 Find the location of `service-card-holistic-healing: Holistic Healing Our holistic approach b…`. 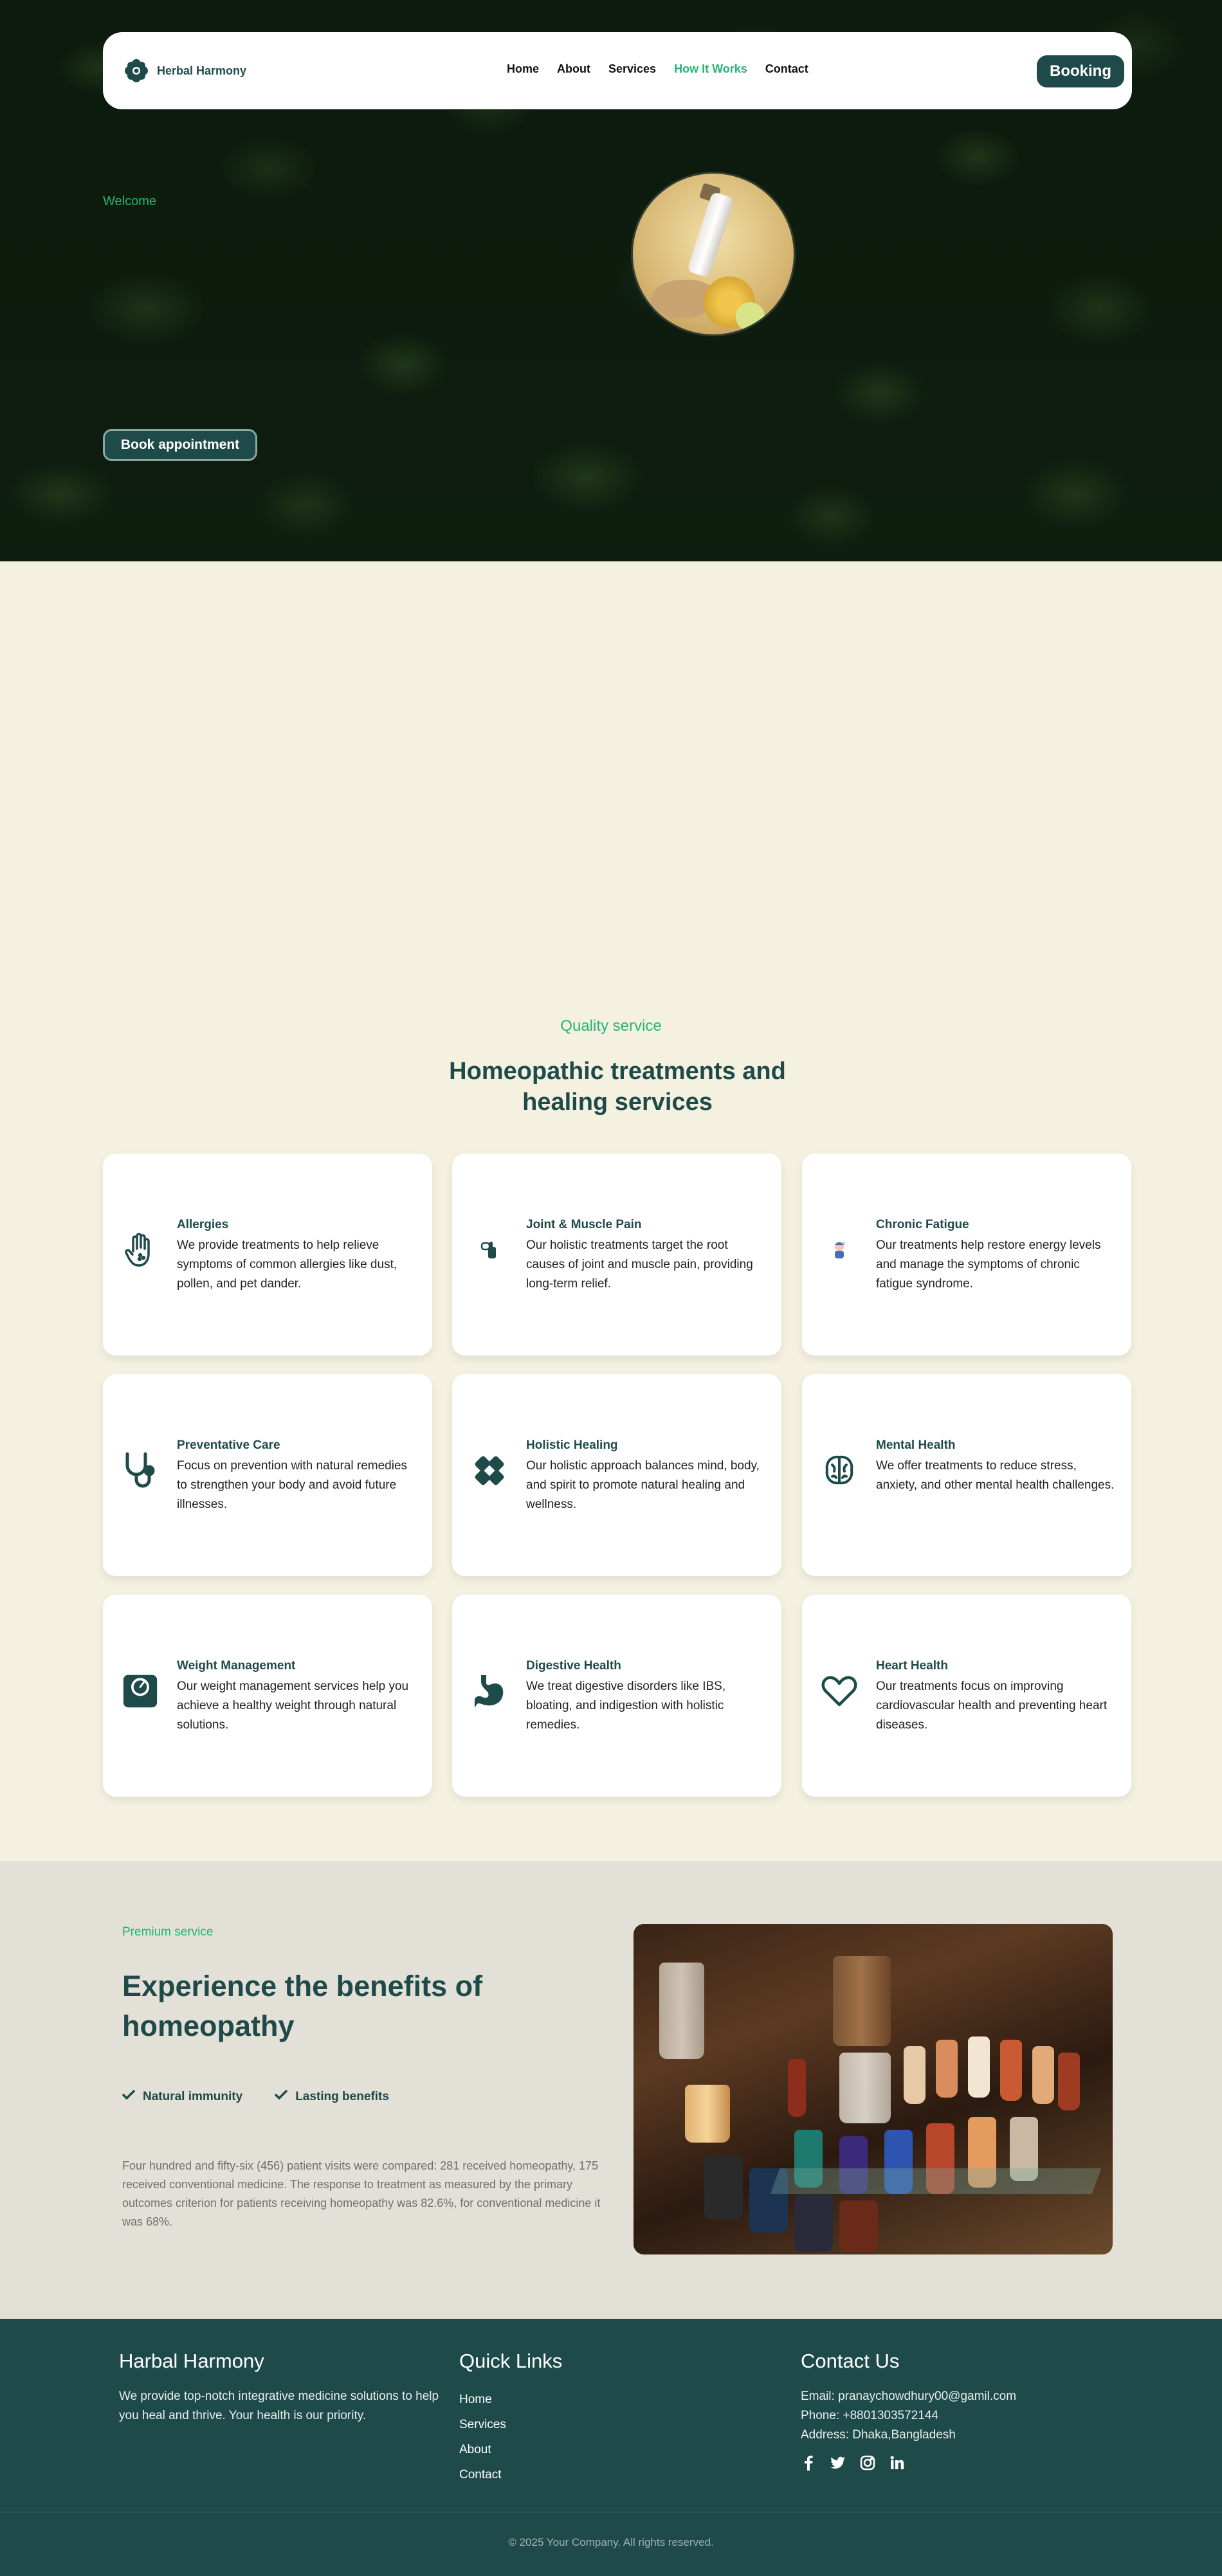

service-card-holistic-healing: Holistic Healing Our holistic approach b… is located at coordinates (616, 1475).